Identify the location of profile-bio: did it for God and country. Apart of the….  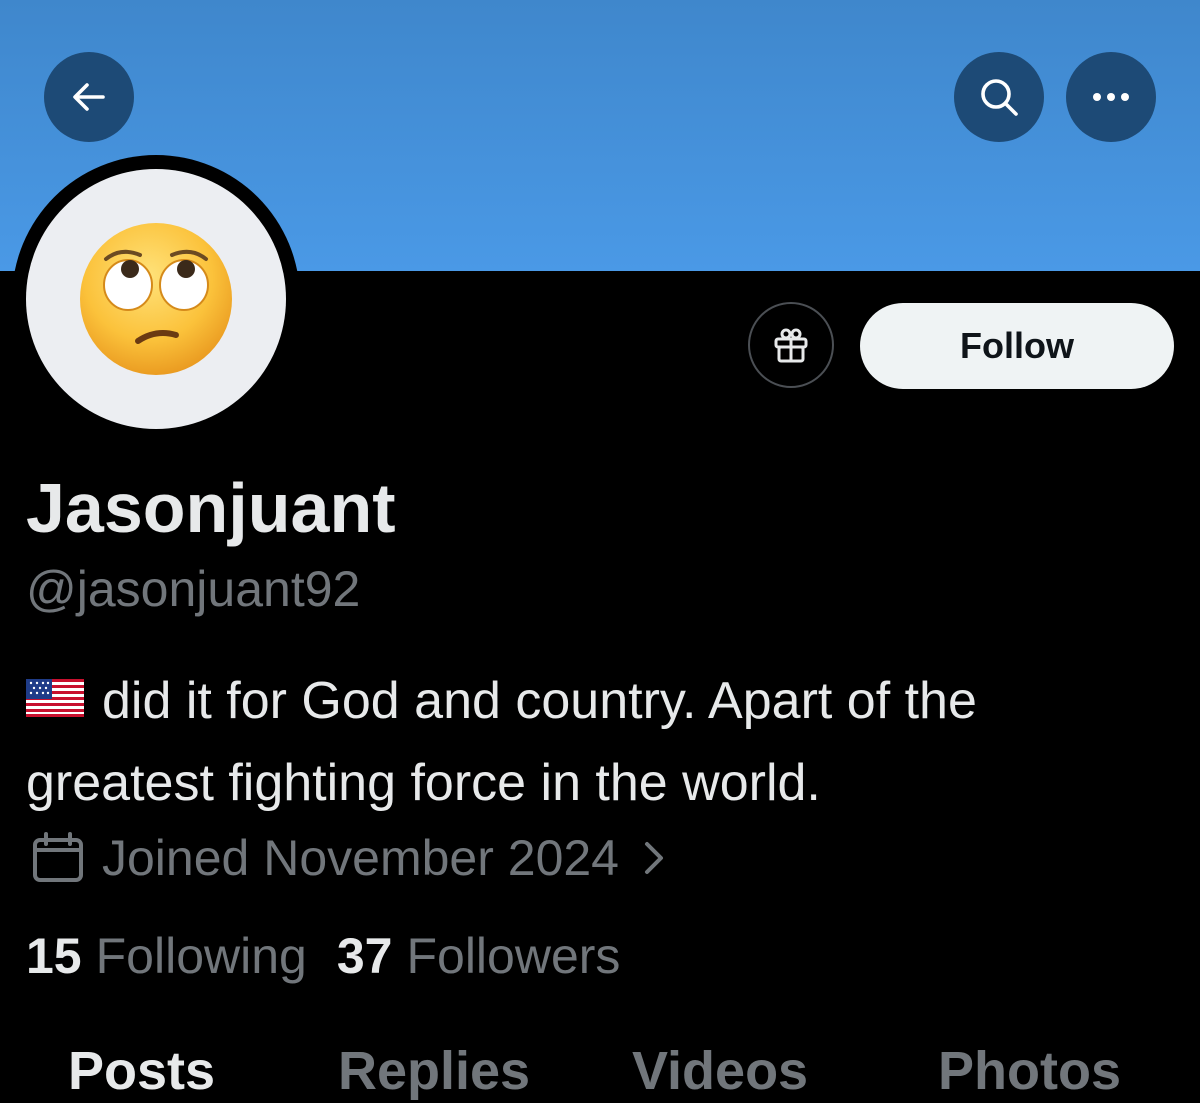
(601, 742).